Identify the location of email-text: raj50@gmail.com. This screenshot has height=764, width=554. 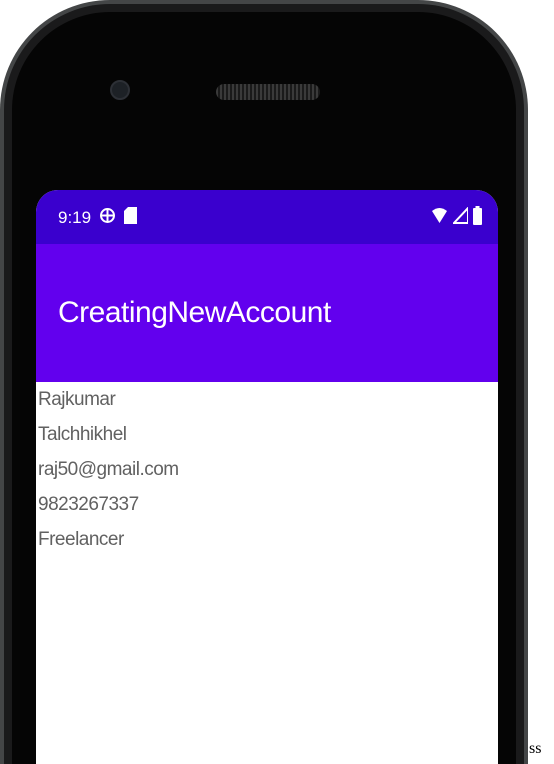
(108, 469).